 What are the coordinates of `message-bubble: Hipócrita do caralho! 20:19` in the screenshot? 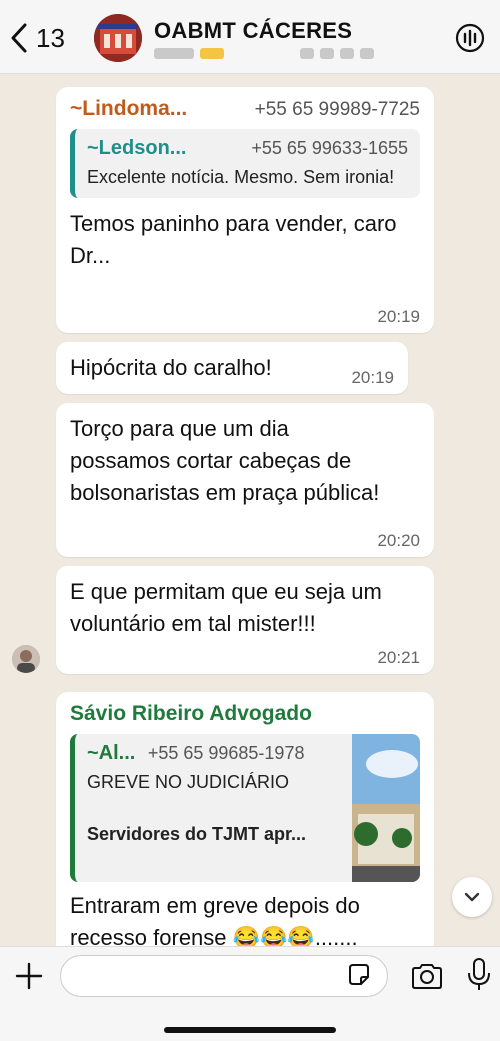 It's located at (232, 368).